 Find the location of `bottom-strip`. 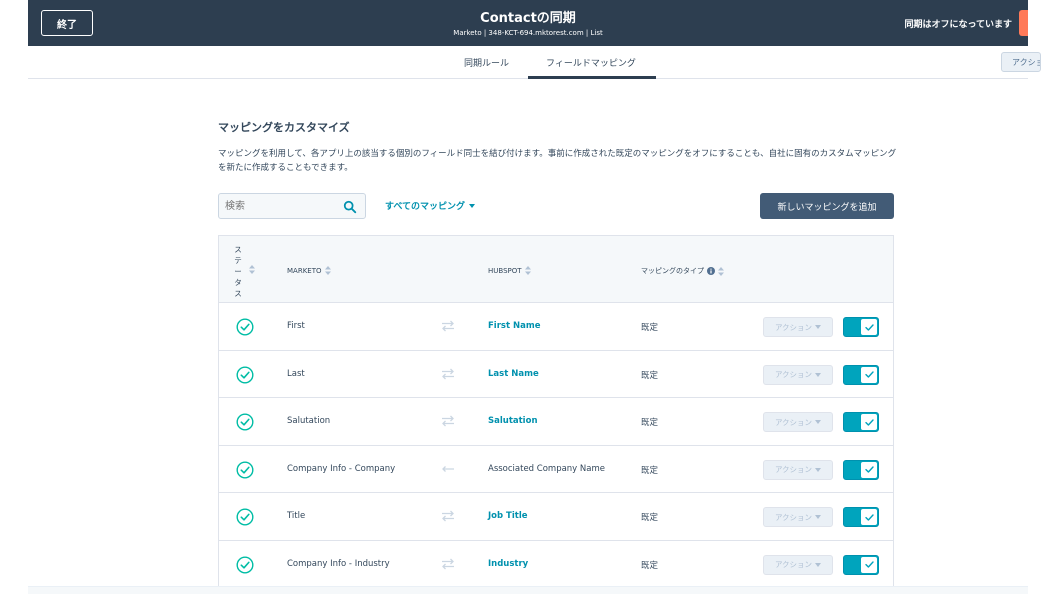

bottom-strip is located at coordinates (528, 590).